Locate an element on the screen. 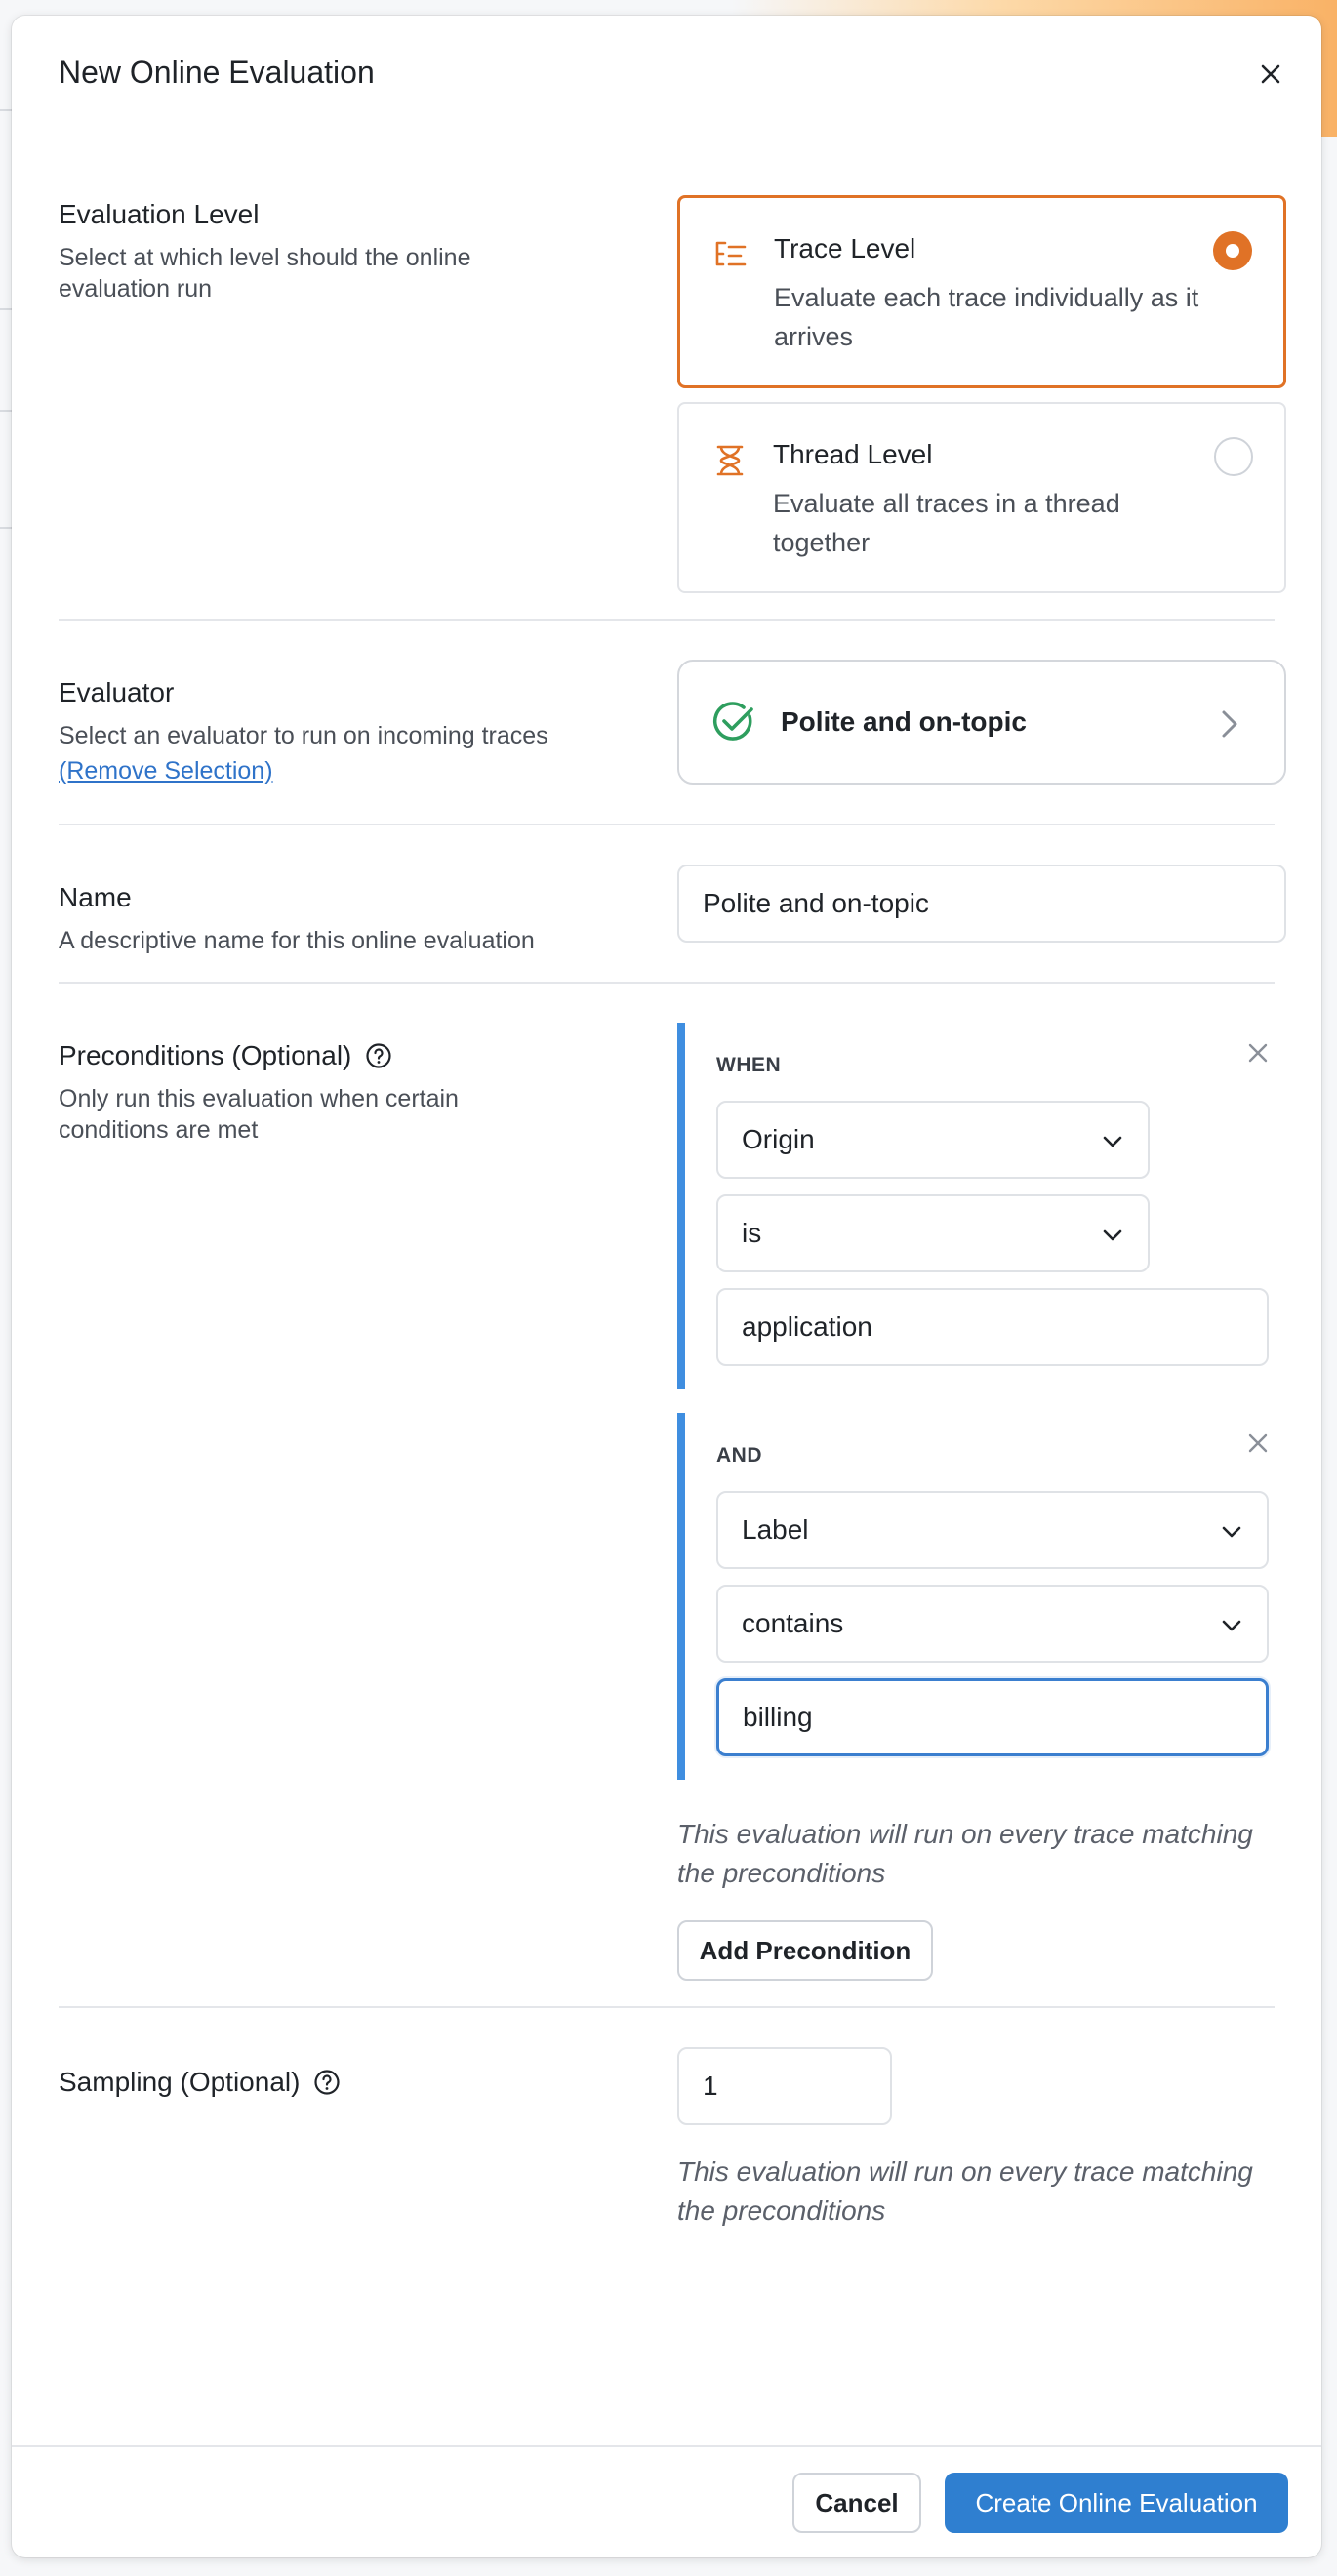  dialog-title: New Online Evaluation is located at coordinates (217, 72).